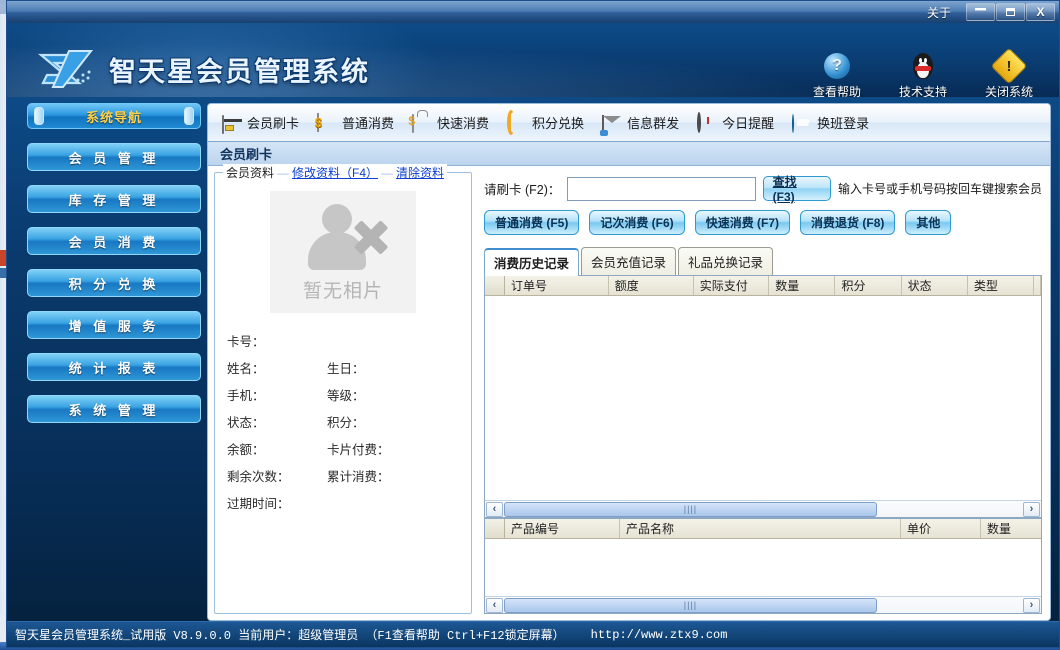 The width and height of the screenshot is (1060, 650). What do you see at coordinates (246, 154) in the screenshot?
I see `section-title: 会员刷卡` at bounding box center [246, 154].